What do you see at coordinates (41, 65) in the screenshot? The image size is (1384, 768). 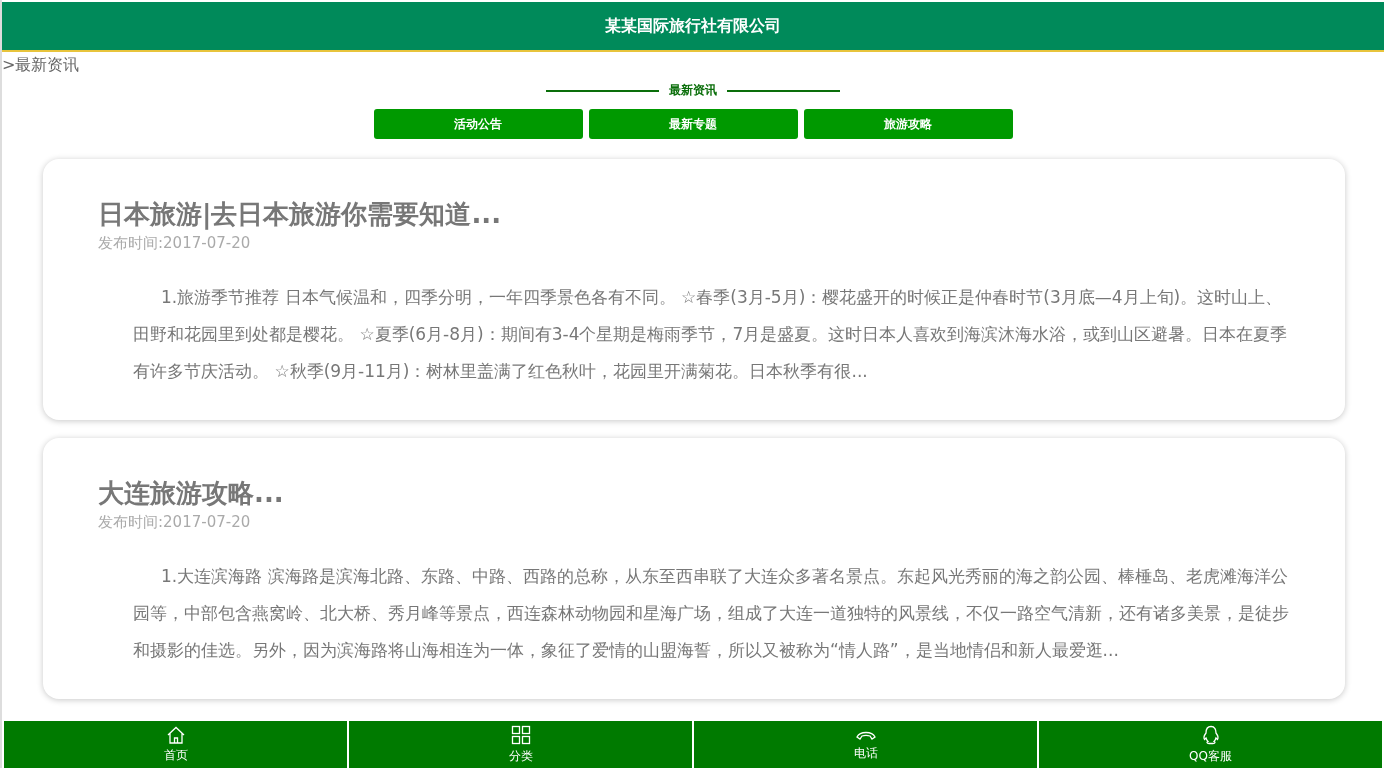 I see `breadcrumb: >最新资讯` at bounding box center [41, 65].